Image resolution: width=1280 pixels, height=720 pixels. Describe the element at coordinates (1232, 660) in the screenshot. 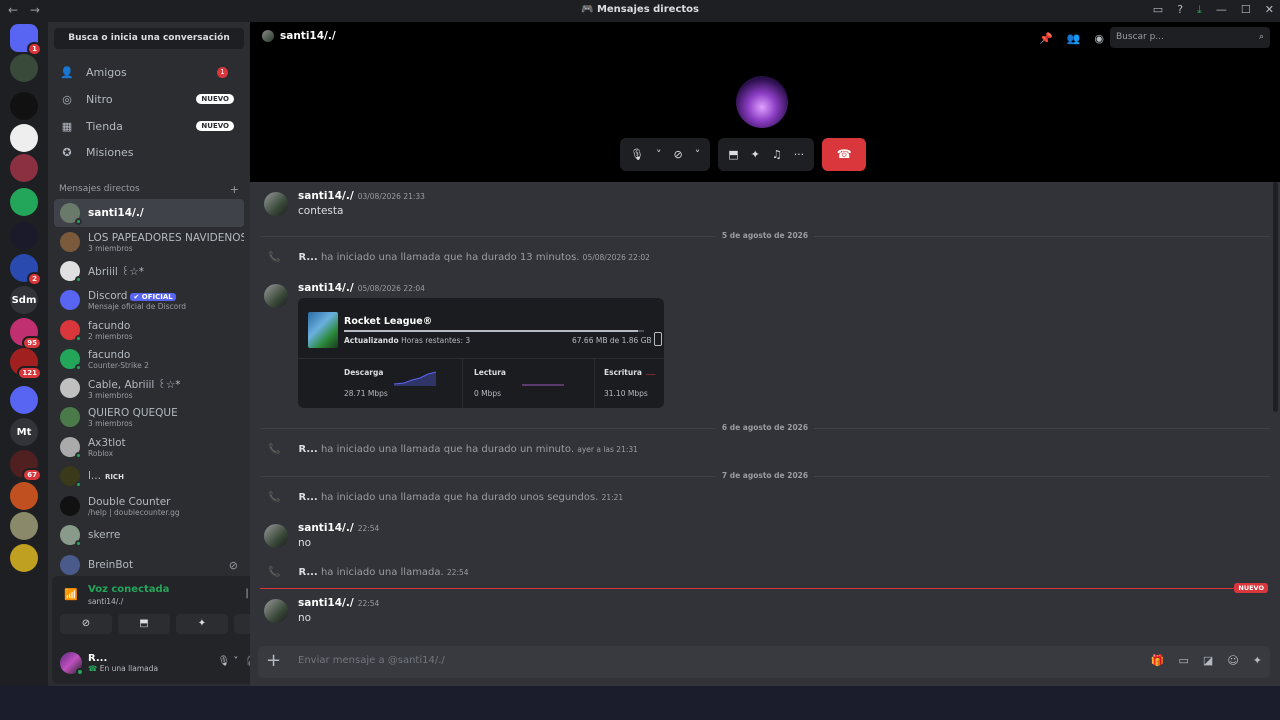

I see `emoji-icon: ☺` at that location.